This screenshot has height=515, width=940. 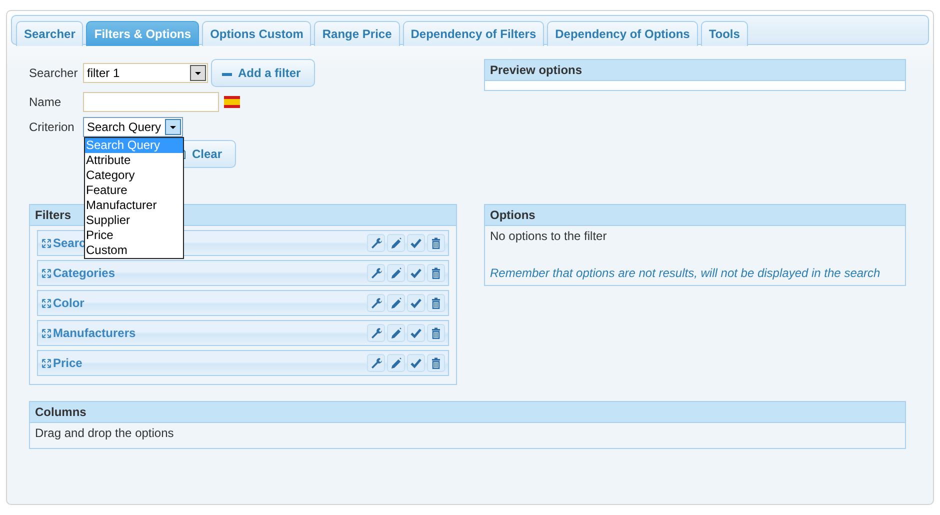 I want to click on minus-icon, so click(x=227, y=73).